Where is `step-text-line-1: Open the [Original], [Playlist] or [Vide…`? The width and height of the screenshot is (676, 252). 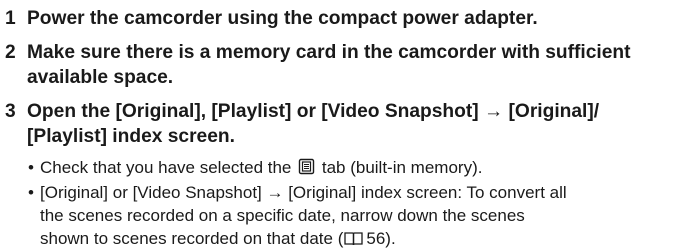 step-text-line-1: Open the [Original], [Playlist] or [Vide… is located at coordinates (313, 111).